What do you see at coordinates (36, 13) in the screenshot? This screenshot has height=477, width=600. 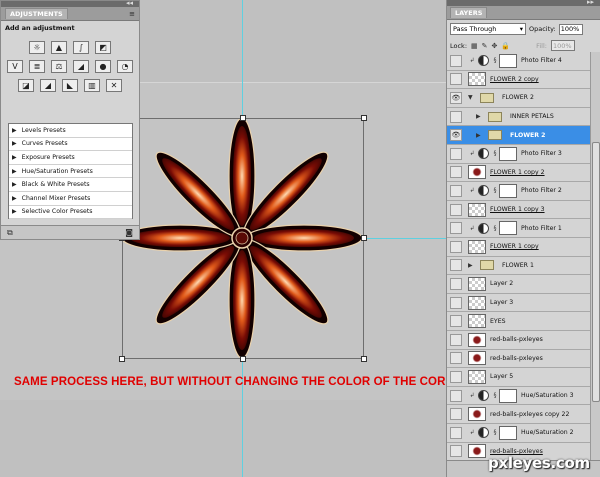 I see `tab-adjustments: ADJUSTMENTS` at bounding box center [36, 13].